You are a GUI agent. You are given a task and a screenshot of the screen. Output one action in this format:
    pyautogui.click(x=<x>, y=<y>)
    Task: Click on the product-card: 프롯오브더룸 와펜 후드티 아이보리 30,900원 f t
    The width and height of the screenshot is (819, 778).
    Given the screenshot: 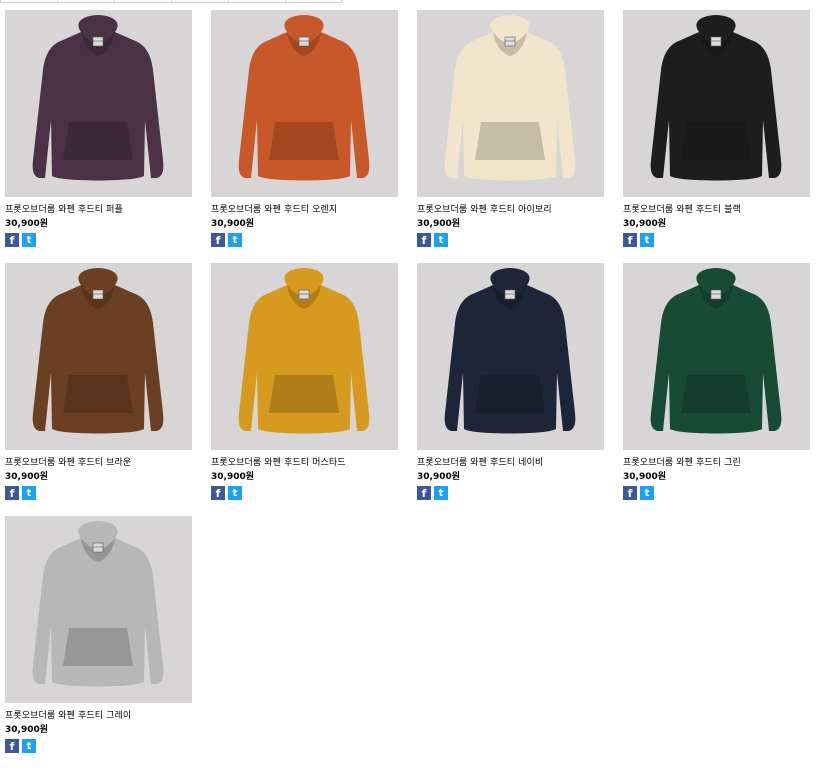 What is the action you would take?
    pyautogui.click(x=510, y=128)
    